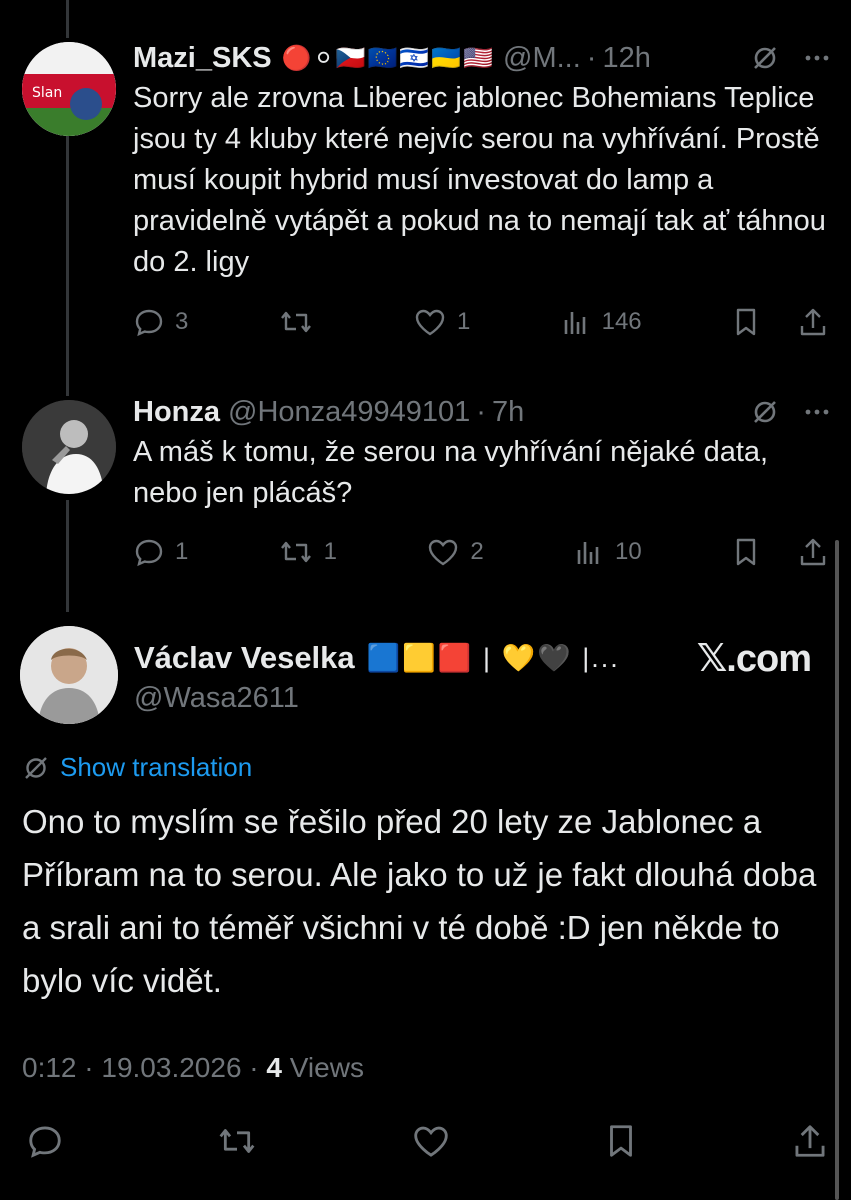 Image resolution: width=851 pixels, height=1200 pixels. What do you see at coordinates (607, 552) in the screenshot?
I see `views-button: 10` at bounding box center [607, 552].